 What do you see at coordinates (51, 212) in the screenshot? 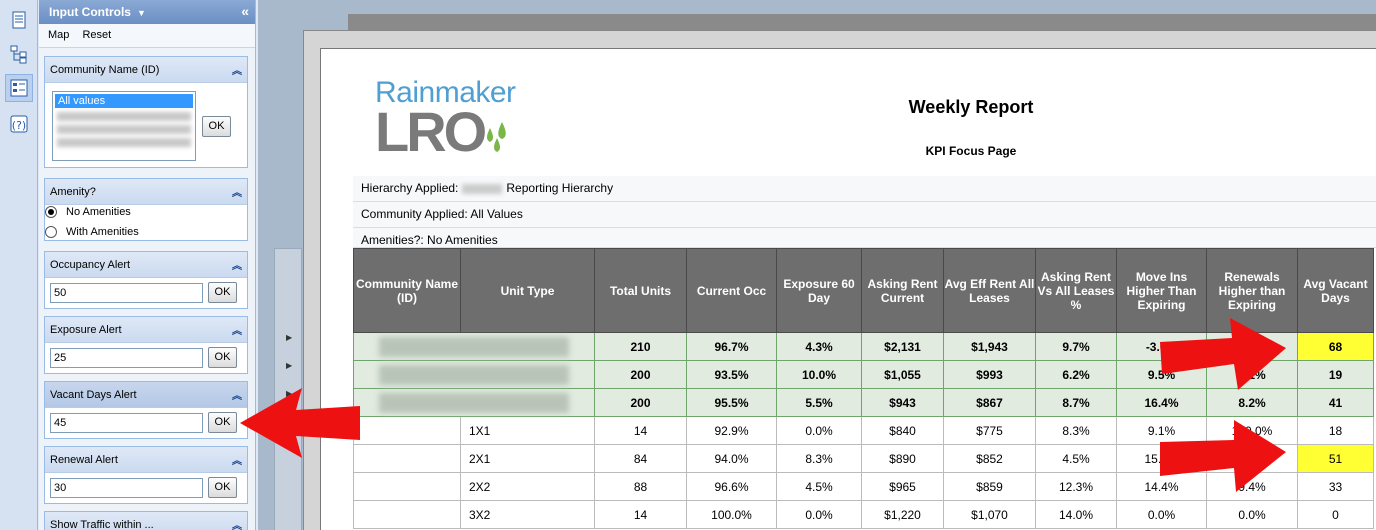
I see `radio-selected-icon` at bounding box center [51, 212].